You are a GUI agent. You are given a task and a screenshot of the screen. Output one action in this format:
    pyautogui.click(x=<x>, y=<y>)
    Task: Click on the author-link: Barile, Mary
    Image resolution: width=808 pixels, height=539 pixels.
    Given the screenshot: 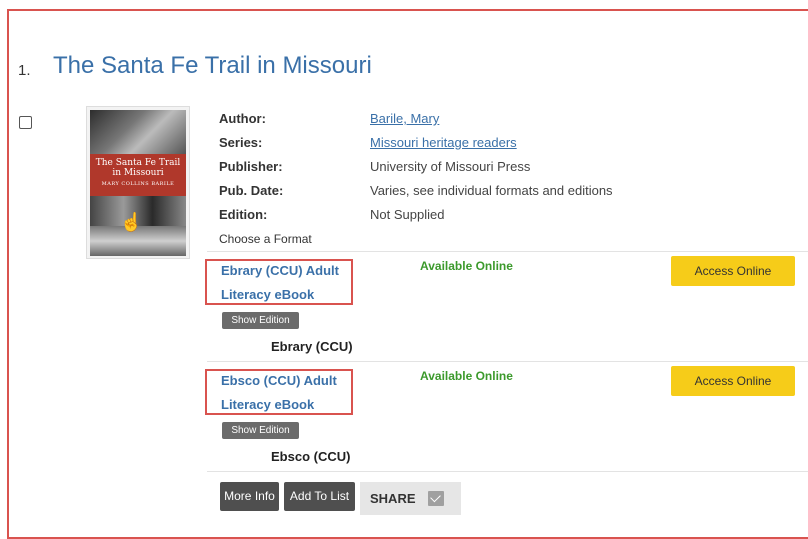 What is the action you would take?
    pyautogui.click(x=404, y=118)
    